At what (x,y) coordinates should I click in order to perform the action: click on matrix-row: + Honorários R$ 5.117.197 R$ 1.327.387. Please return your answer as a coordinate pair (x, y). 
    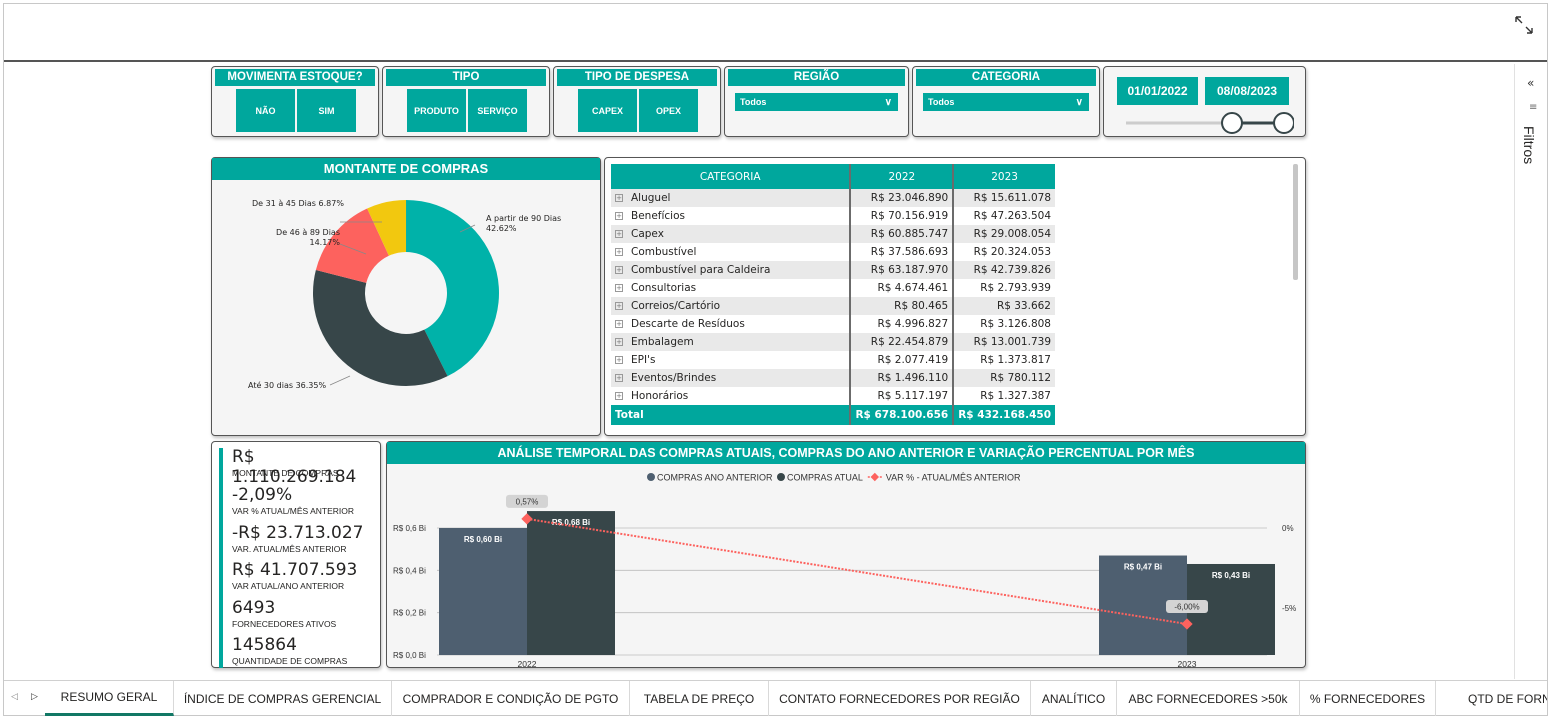
    Looking at the image, I should click on (833, 396).